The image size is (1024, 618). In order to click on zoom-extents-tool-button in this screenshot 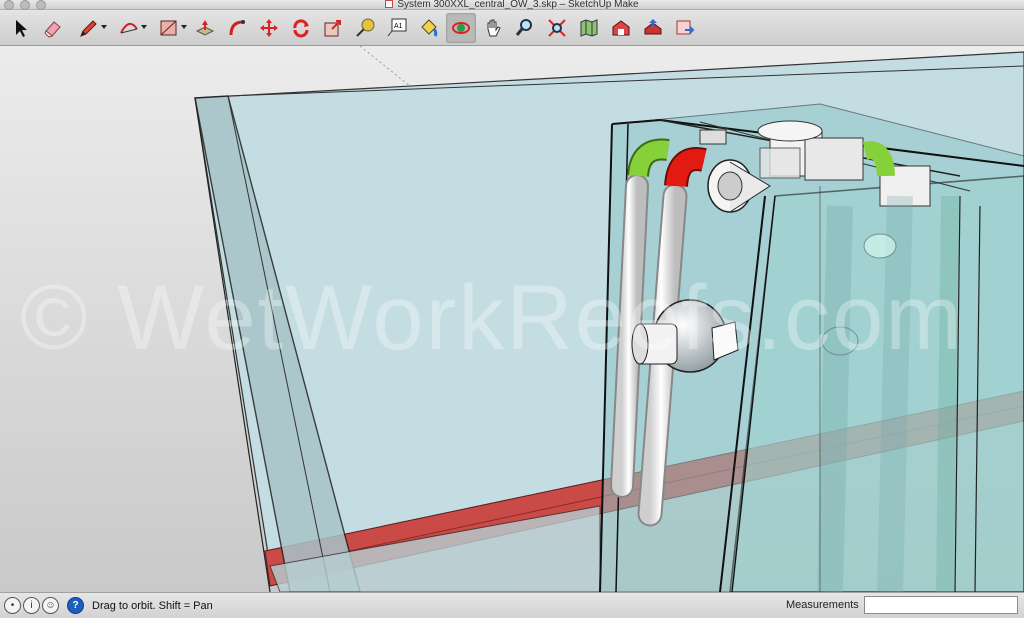, I will do `click(557, 28)`.